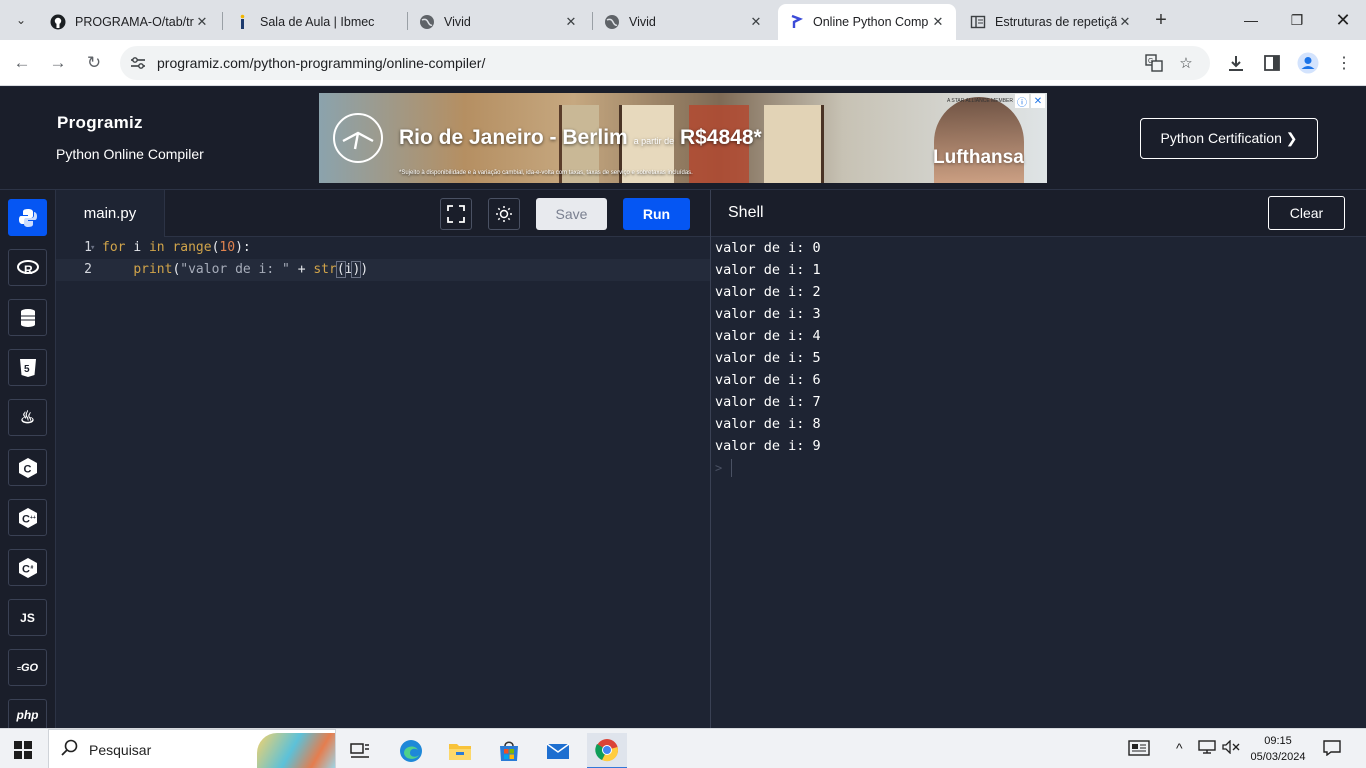 This screenshot has width=1366, height=768. Describe the element at coordinates (1022, 101) in the screenshot. I see `info-icon: ⓘ` at that location.